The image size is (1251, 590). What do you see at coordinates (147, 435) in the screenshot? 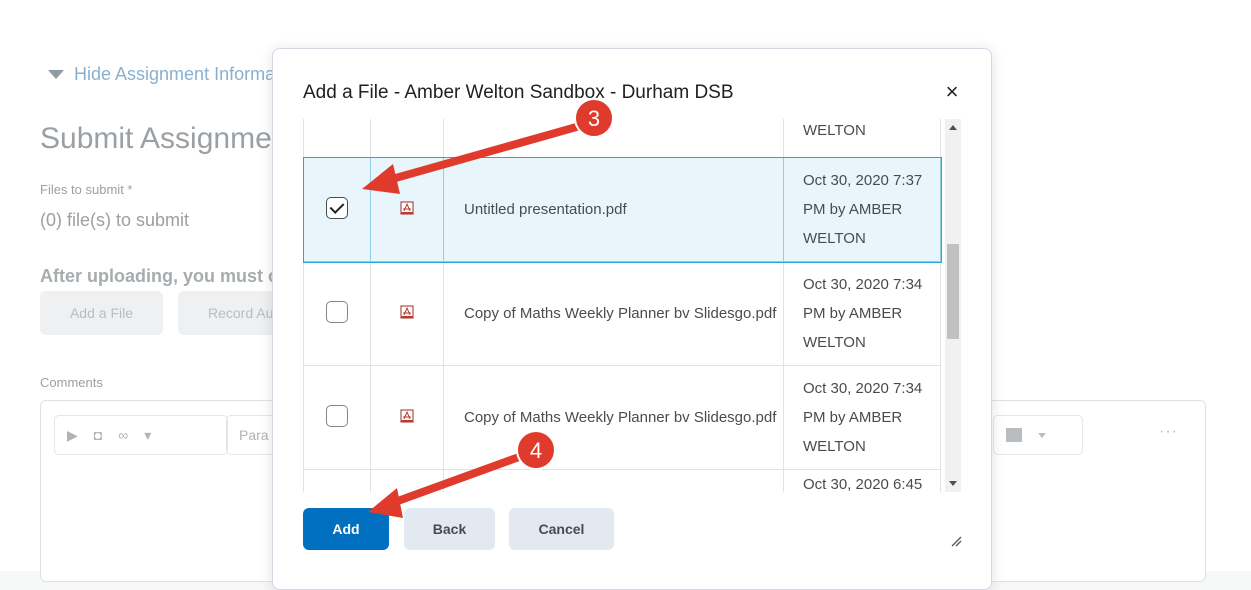
I see `chevron-down-icon: ▾` at bounding box center [147, 435].